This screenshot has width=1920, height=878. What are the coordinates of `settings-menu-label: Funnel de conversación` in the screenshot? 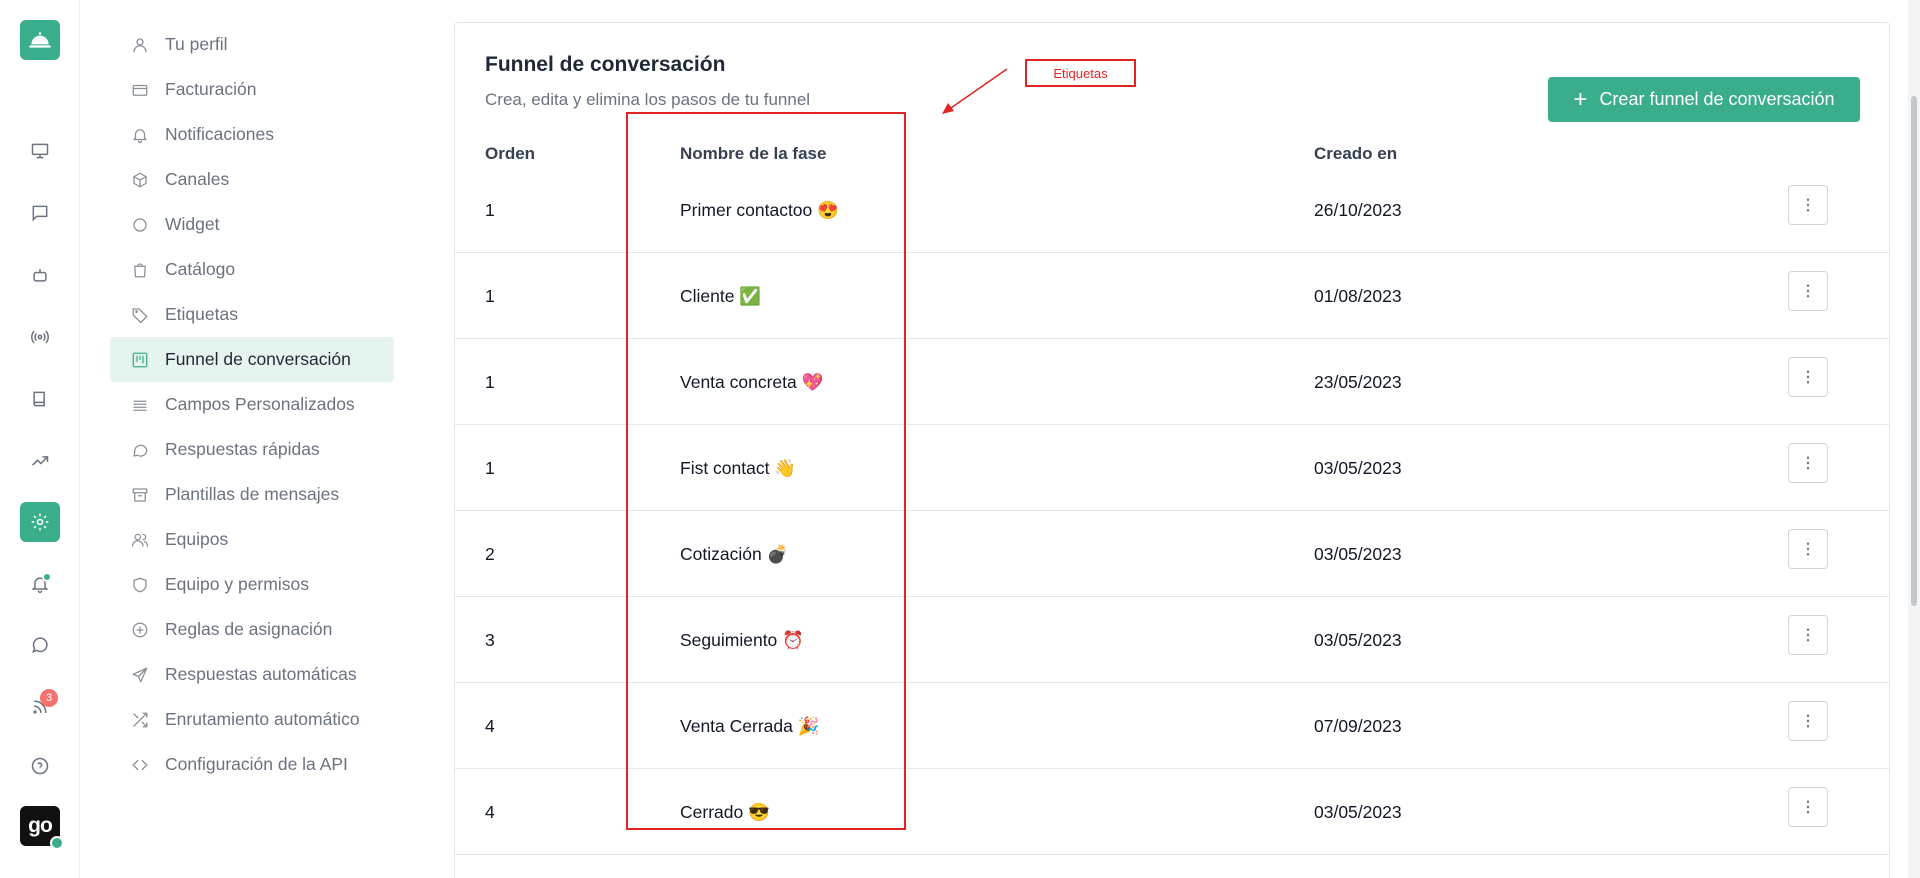 It's located at (258, 359).